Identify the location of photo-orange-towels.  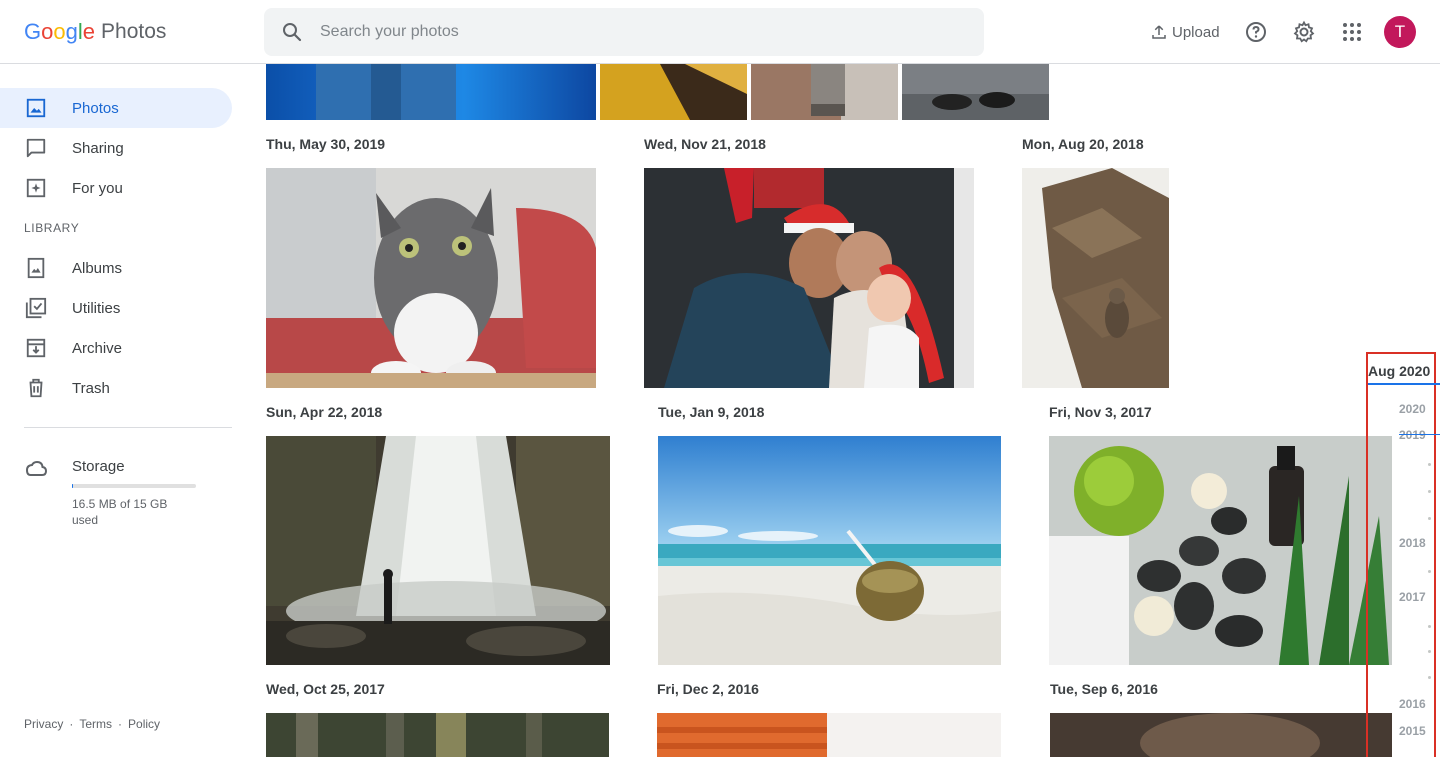
(829, 735).